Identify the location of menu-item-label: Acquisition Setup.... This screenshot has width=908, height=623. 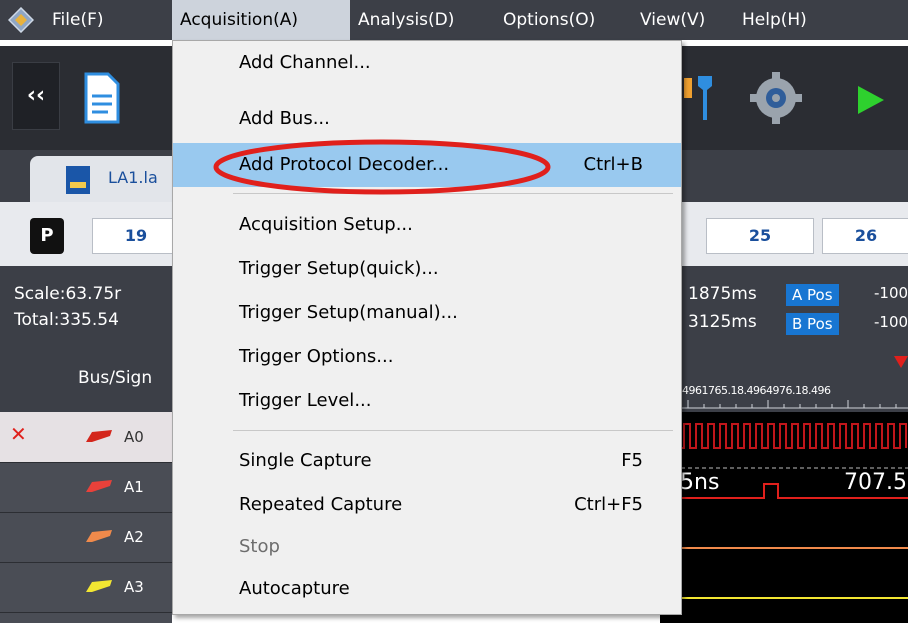
(326, 224).